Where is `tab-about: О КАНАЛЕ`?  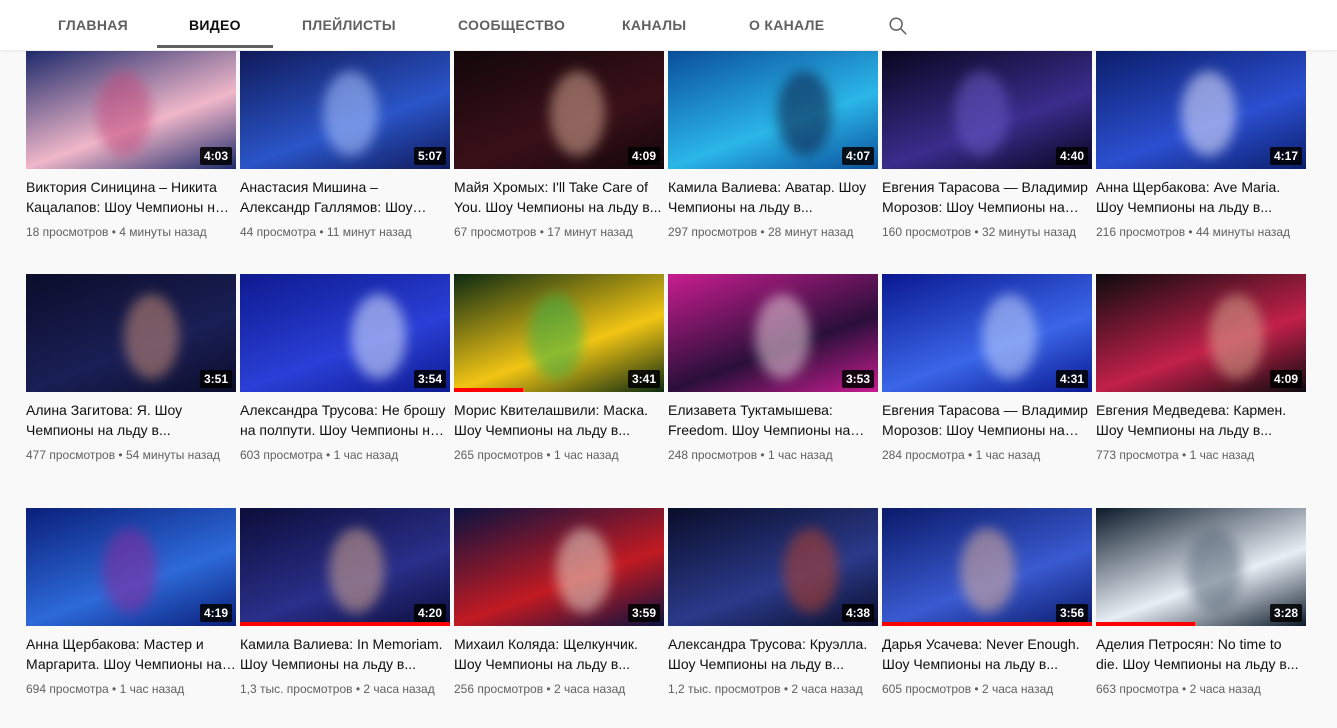 tab-about: О КАНАЛЕ is located at coordinates (786, 24).